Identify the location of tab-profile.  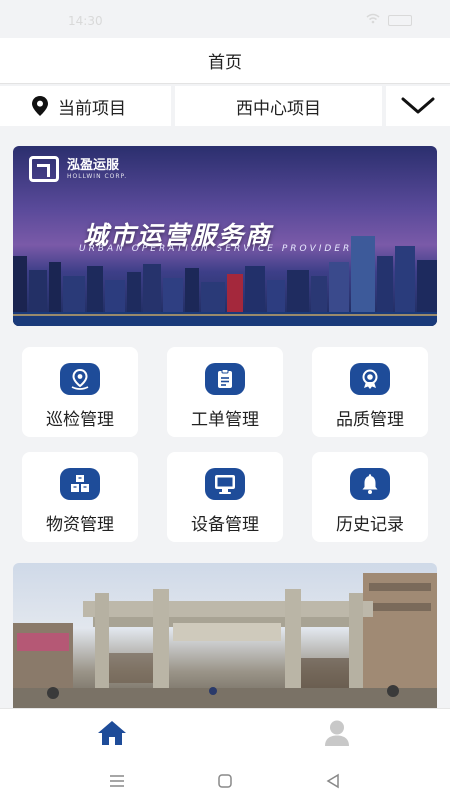
(337, 735).